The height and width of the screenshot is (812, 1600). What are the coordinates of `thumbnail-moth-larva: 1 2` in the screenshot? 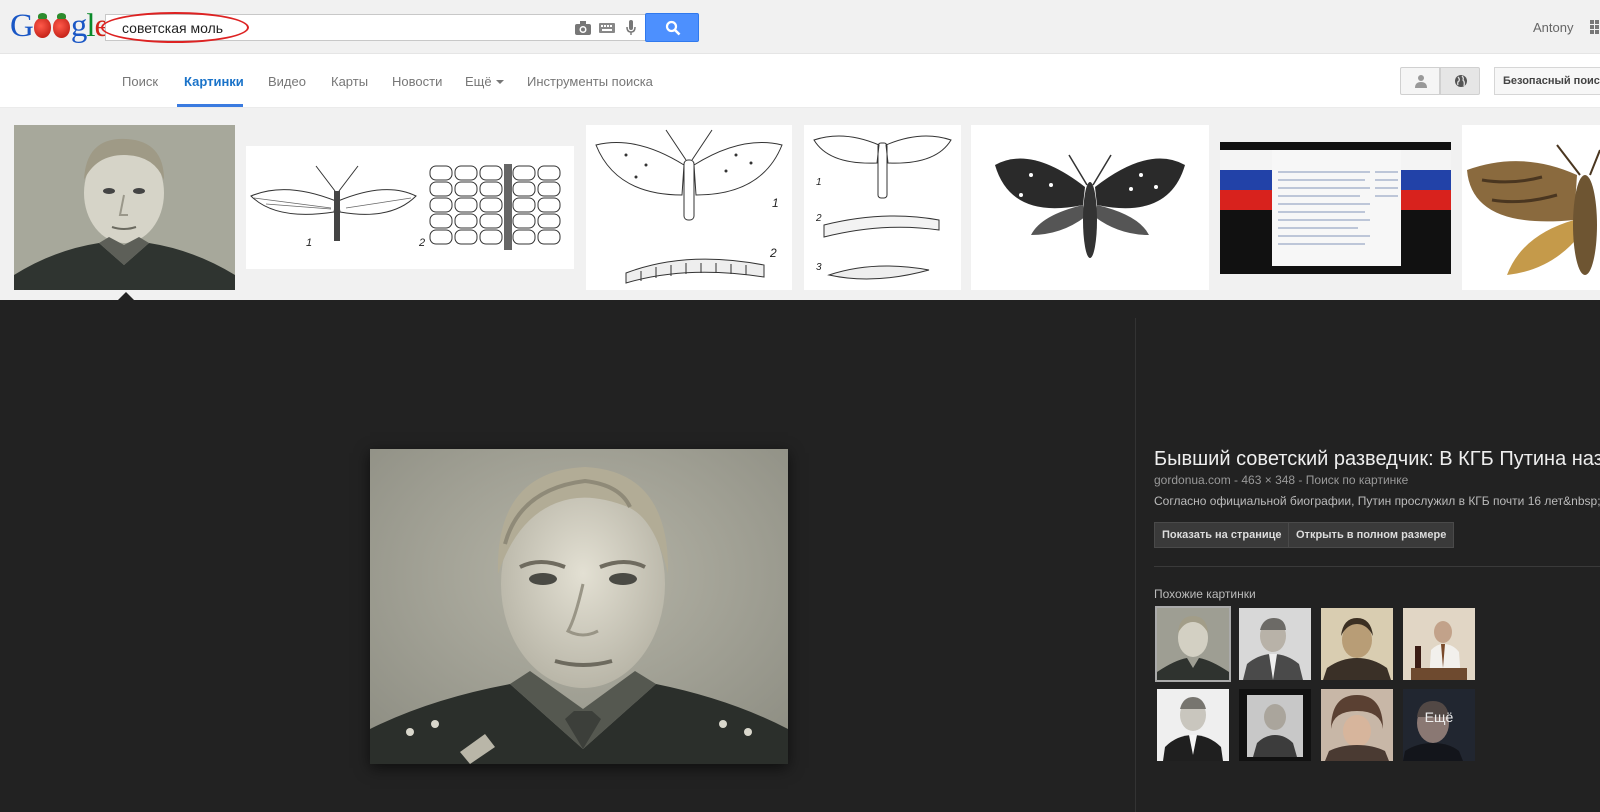 It's located at (689, 207).